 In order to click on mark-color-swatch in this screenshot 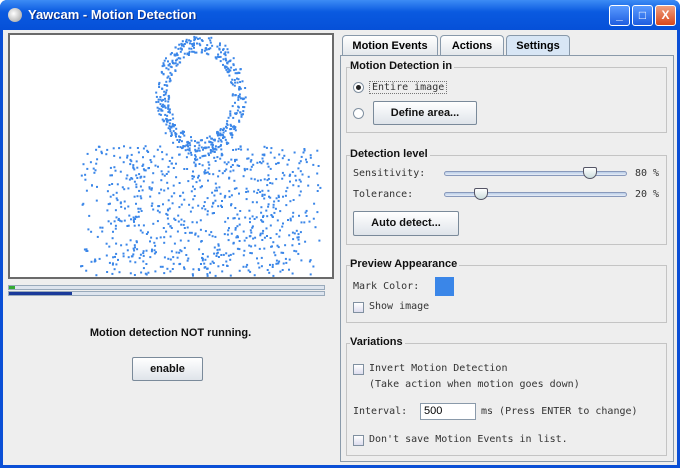, I will do `click(444, 286)`.